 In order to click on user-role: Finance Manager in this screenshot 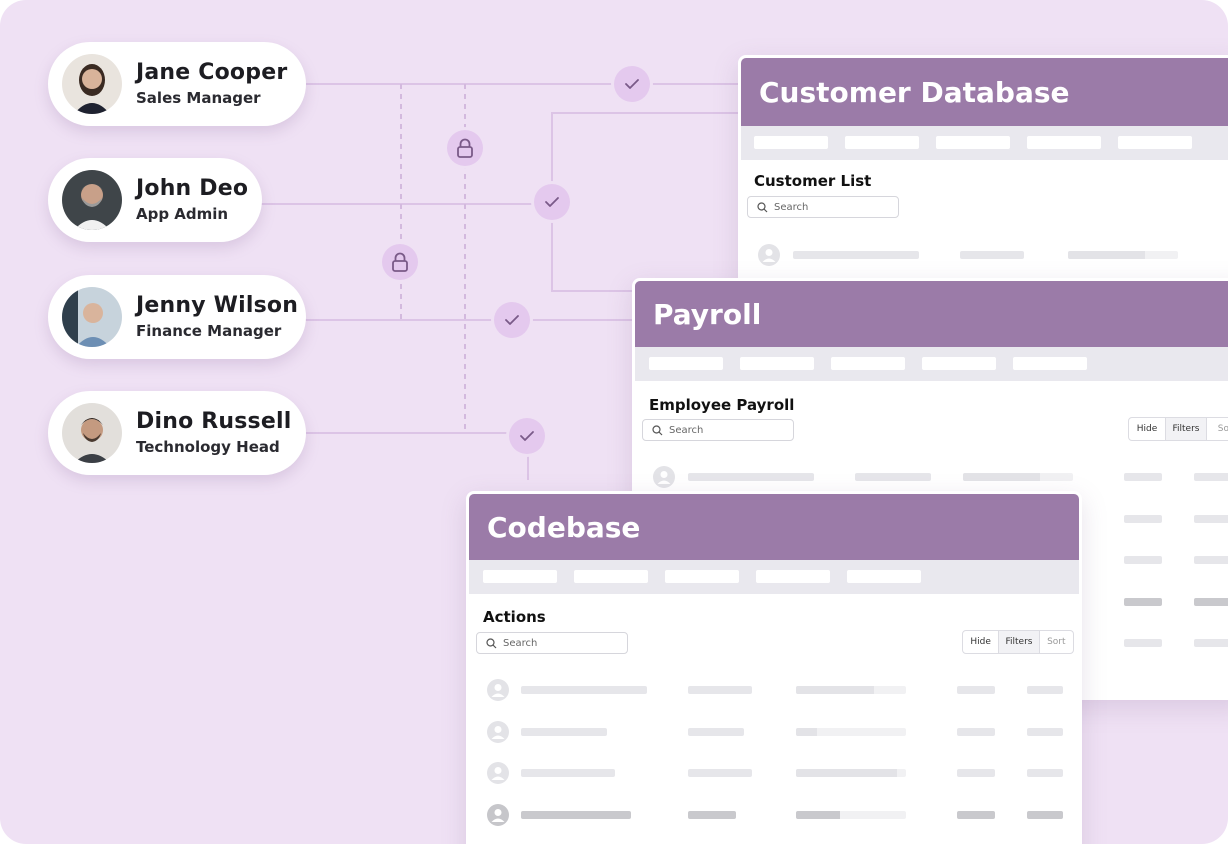, I will do `click(209, 331)`.